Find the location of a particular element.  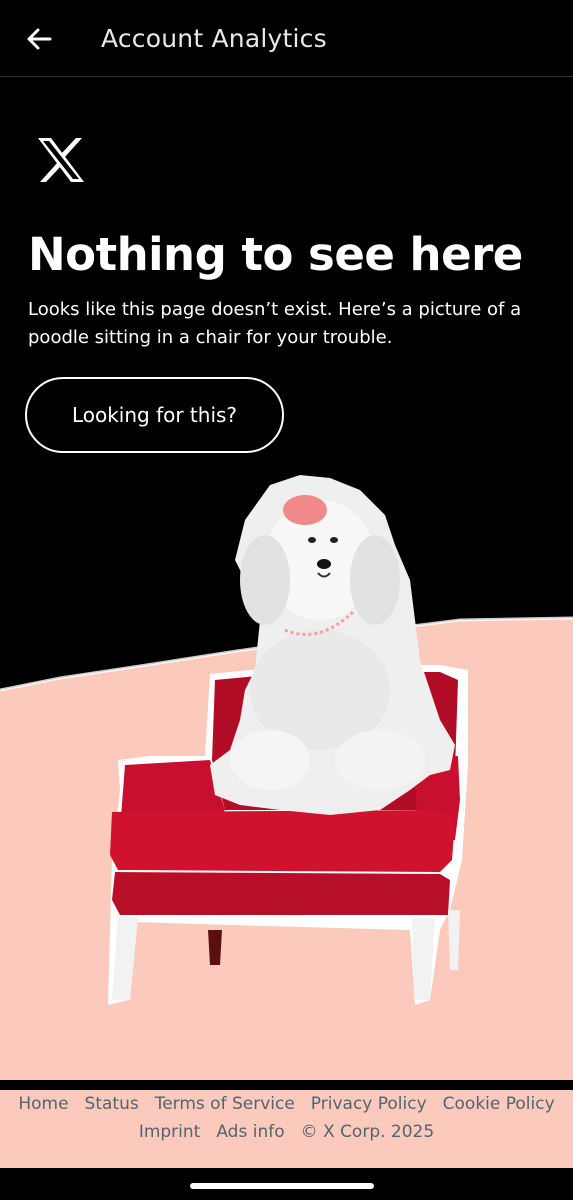

footer-link-home: Home is located at coordinates (43, 1104).